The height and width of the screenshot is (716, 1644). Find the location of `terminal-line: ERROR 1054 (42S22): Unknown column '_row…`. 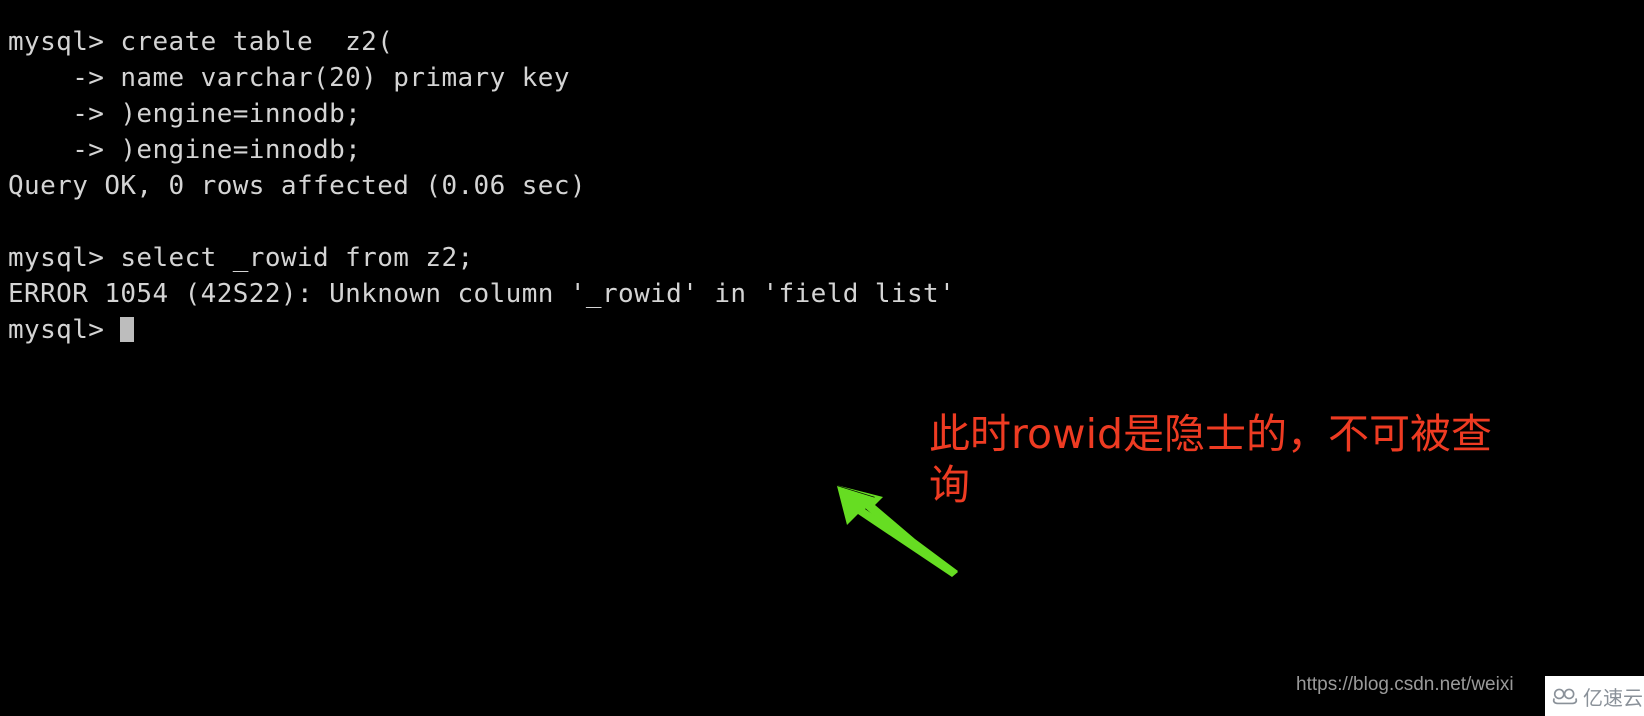

terminal-line: ERROR 1054 (42S22): Unknown column '_row… is located at coordinates (482, 294).